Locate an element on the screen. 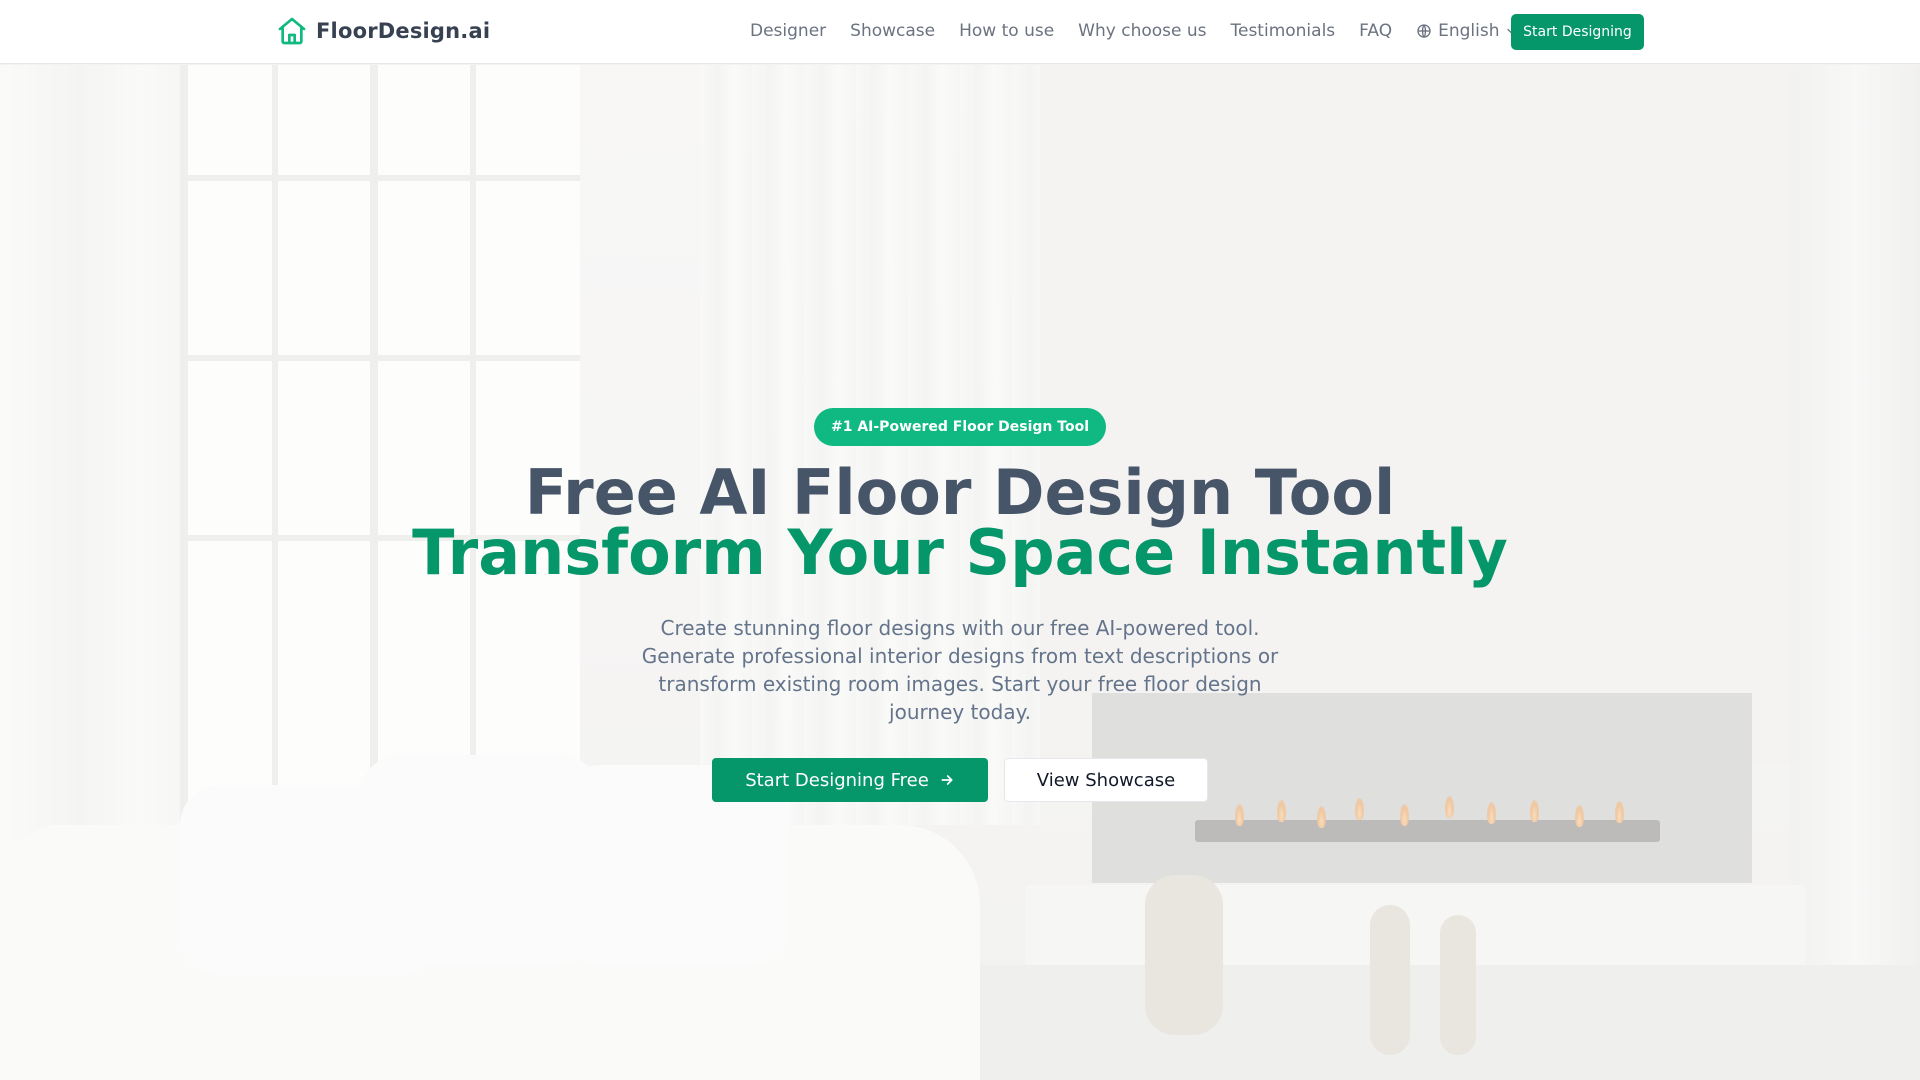 This screenshot has height=1080, width=1920. nav-link-why-choose-us: Why choose us is located at coordinates (1142, 31).